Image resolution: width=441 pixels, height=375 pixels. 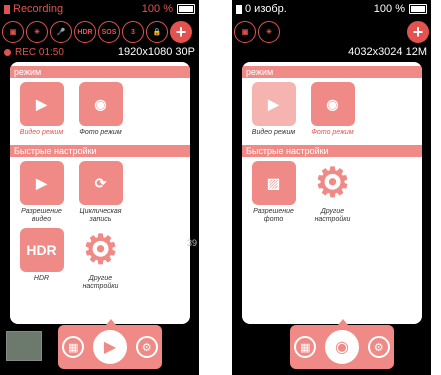 I want to click on bottom-mode-bar: ▦ ◉ ⚙, so click(x=342, y=347).